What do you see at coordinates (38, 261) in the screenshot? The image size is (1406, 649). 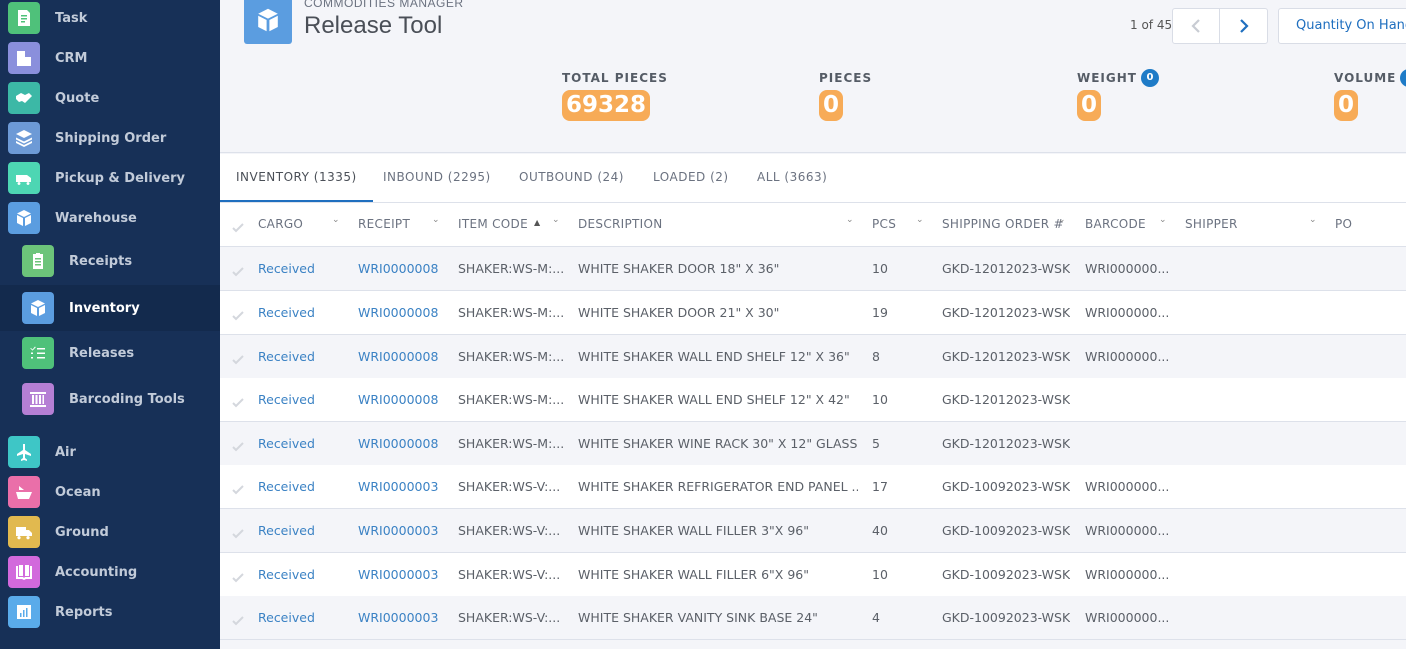 I see `clipboard-icon` at bounding box center [38, 261].